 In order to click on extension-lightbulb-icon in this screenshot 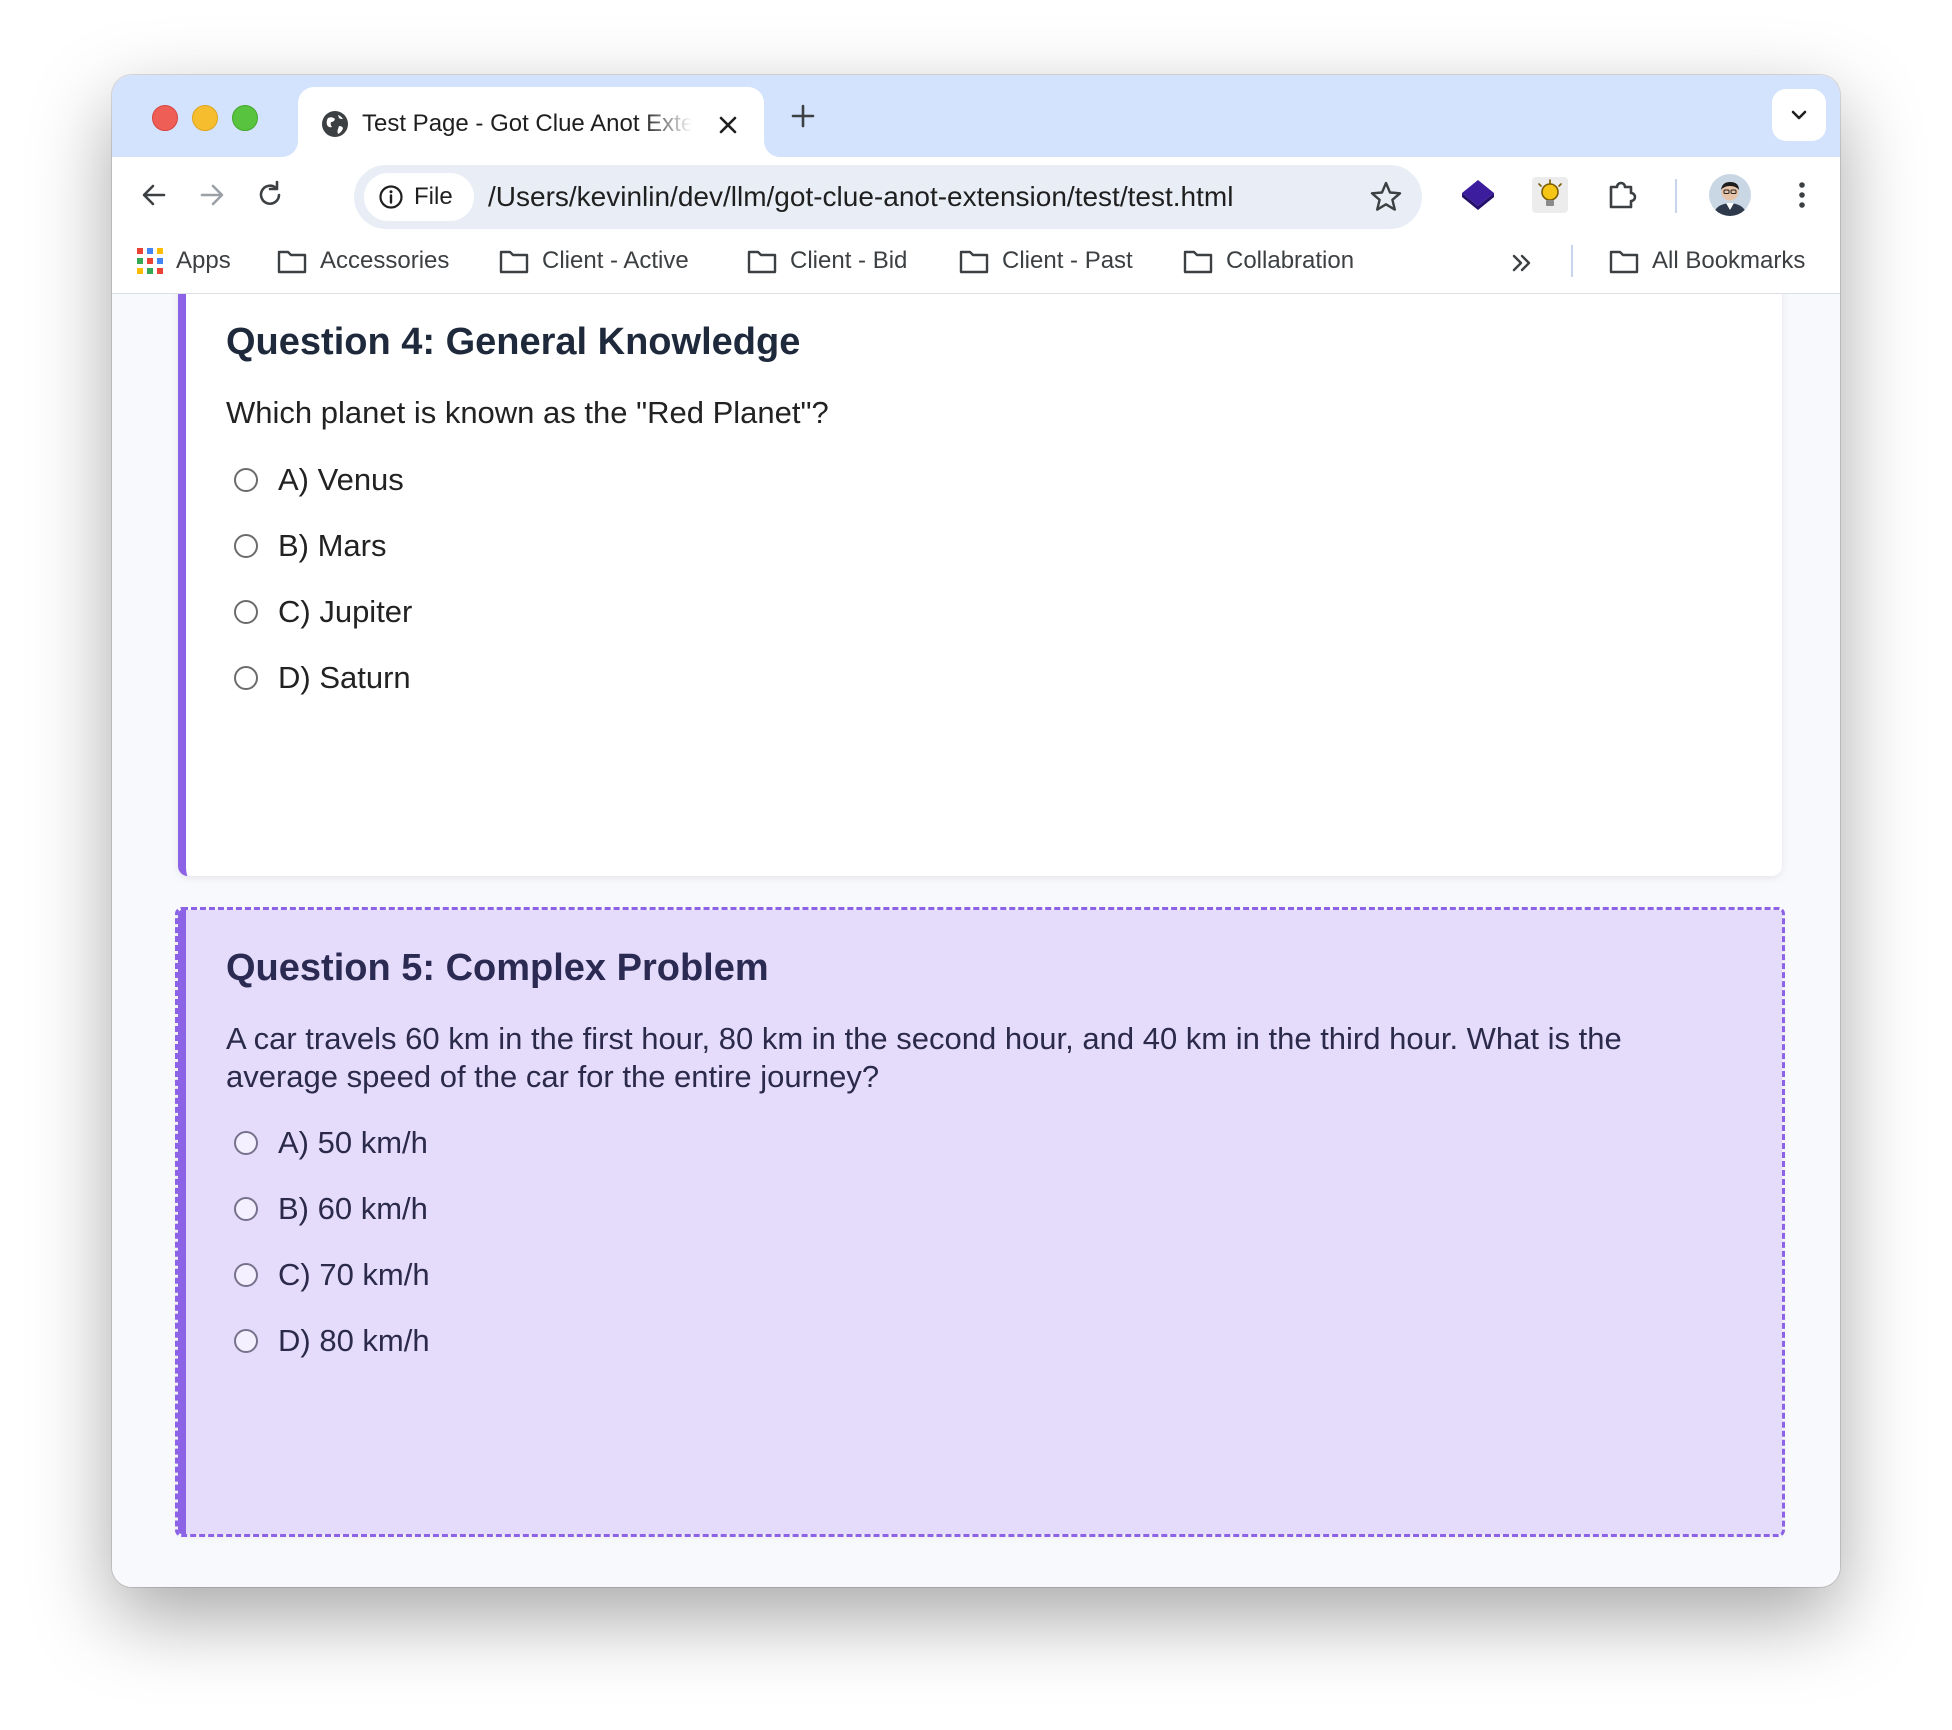, I will do `click(1550, 195)`.